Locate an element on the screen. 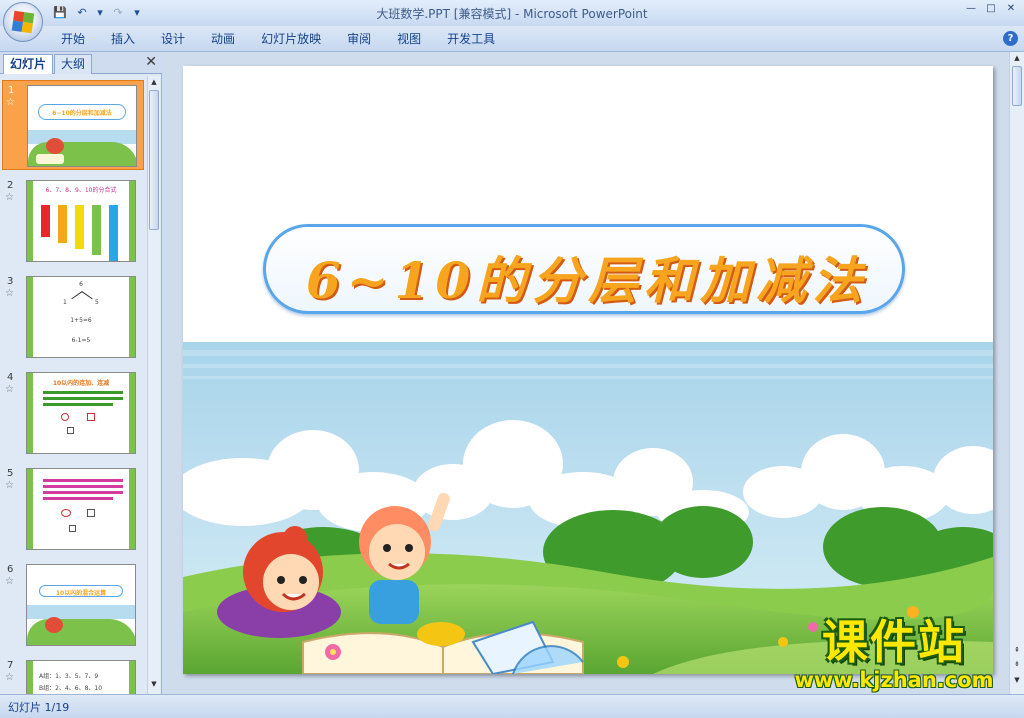  title-frame: 6~10的分层和加减法 is located at coordinates (584, 269).